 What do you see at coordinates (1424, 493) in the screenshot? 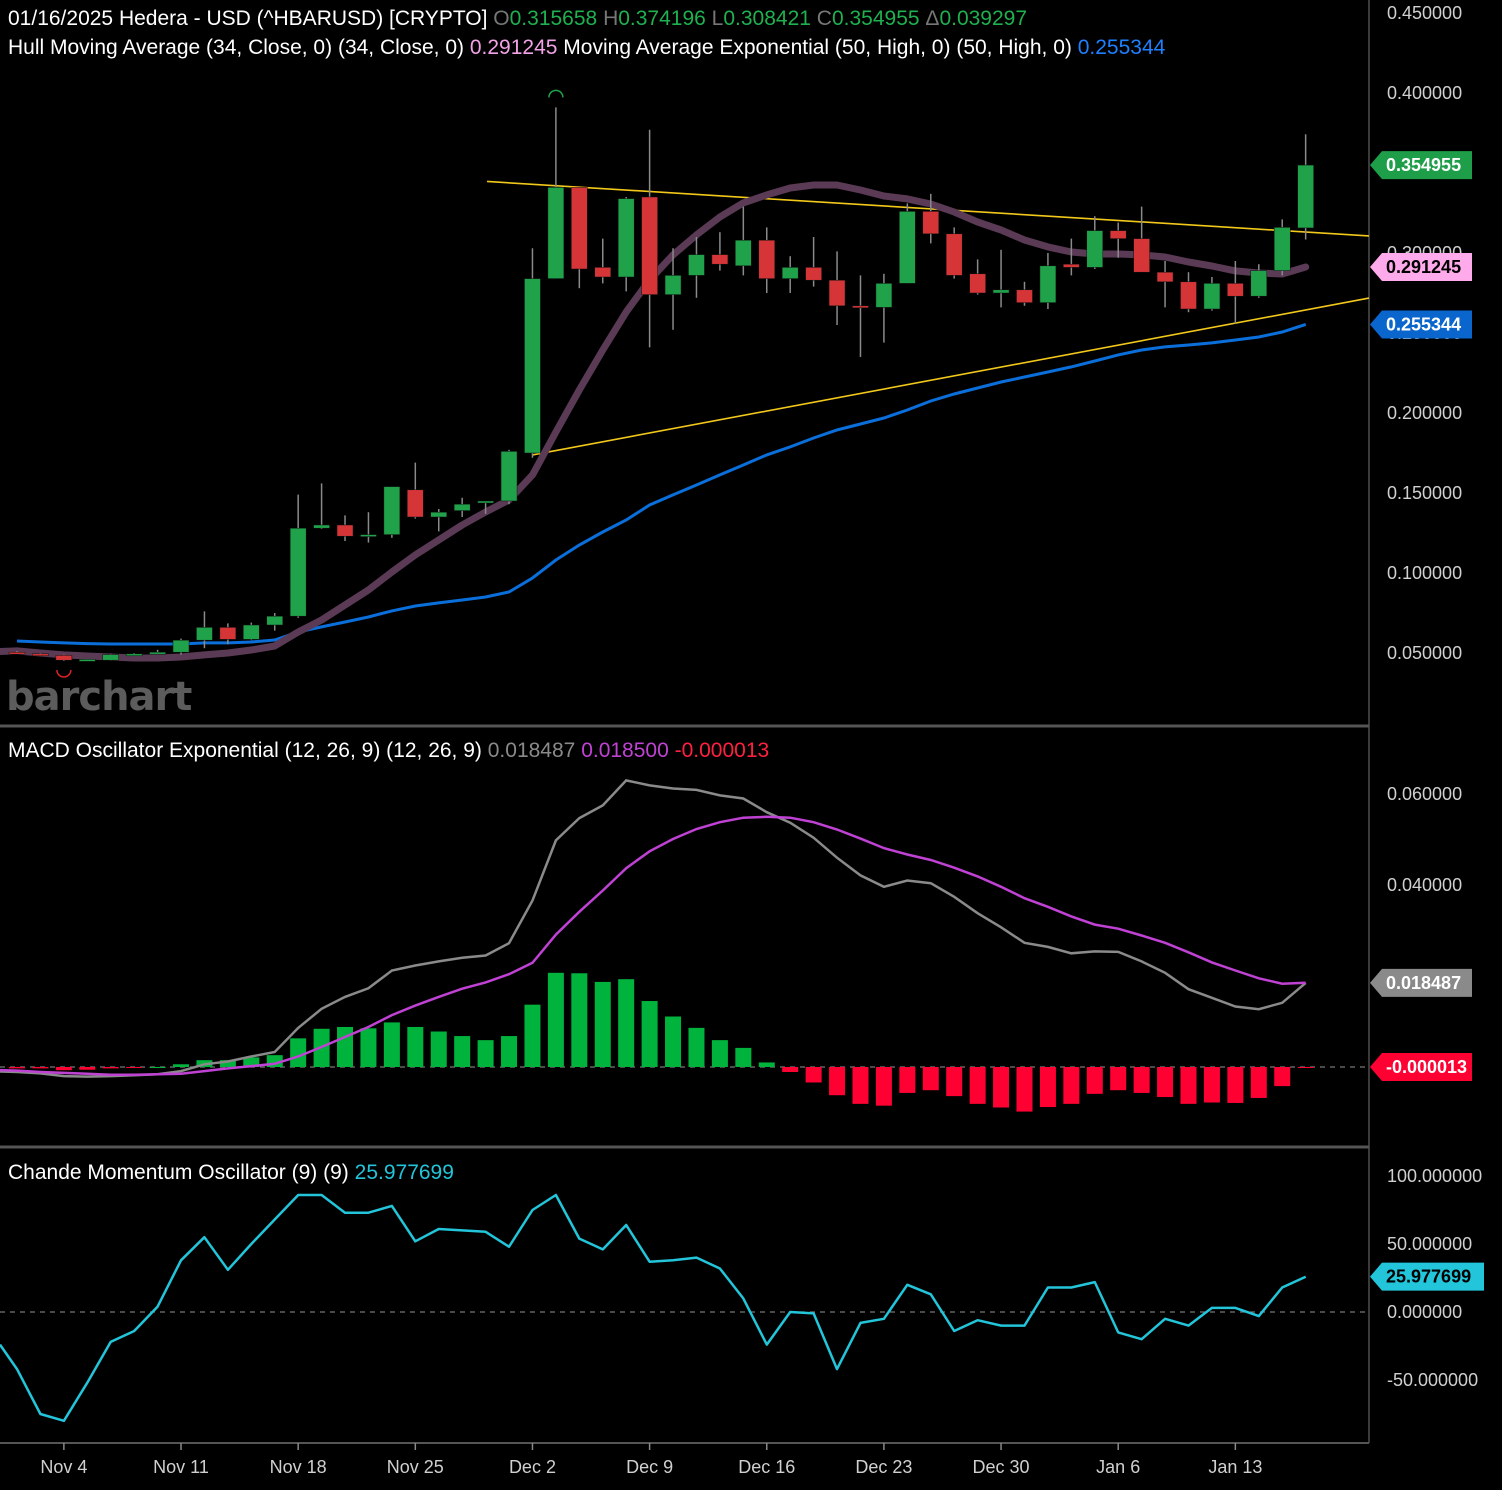
I see `y-axis-tick-label: 0.150000` at bounding box center [1424, 493].